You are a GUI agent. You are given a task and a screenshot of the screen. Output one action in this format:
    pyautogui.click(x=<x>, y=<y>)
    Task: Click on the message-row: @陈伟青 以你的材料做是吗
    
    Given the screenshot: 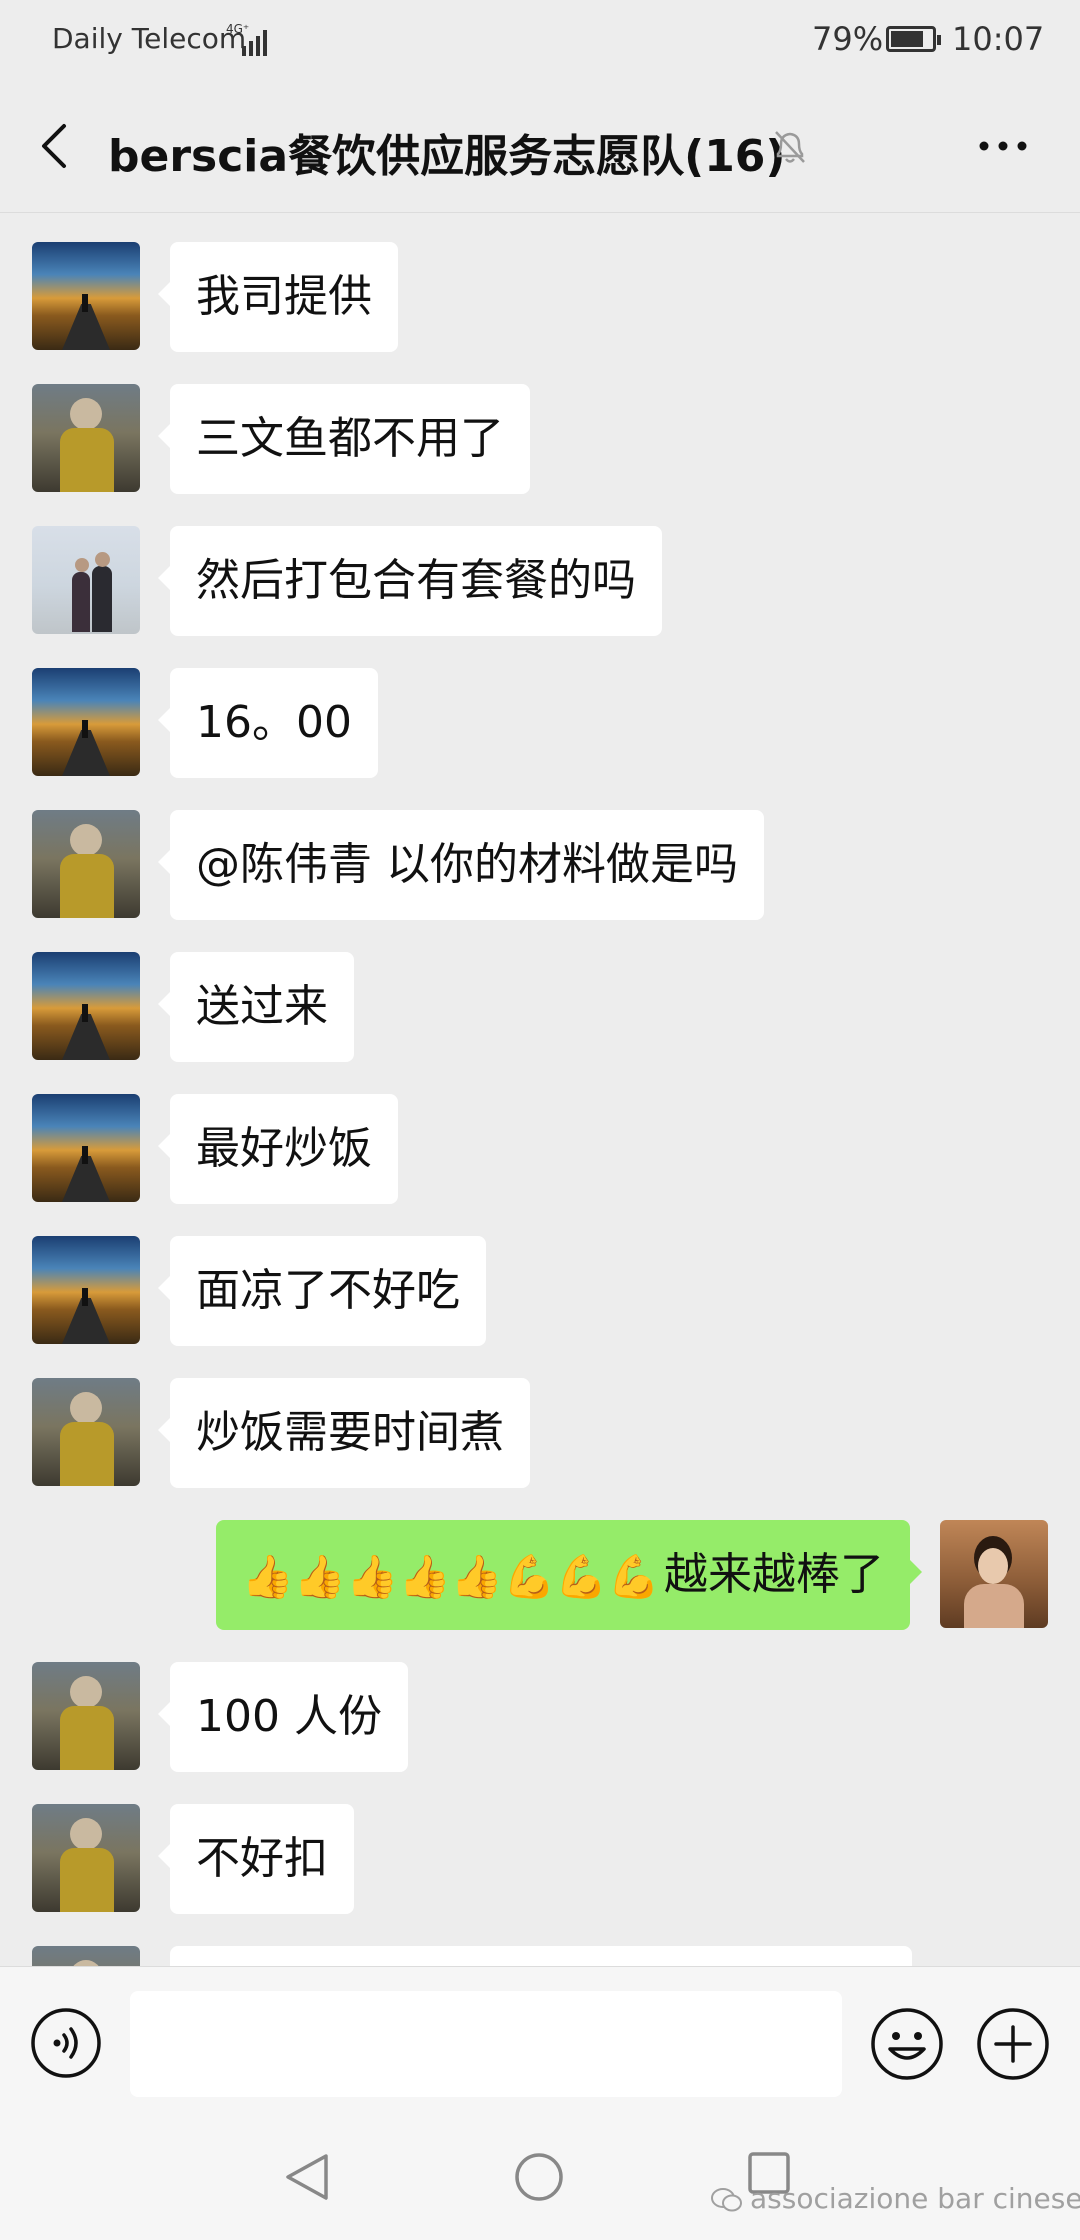 What is the action you would take?
    pyautogui.click(x=540, y=865)
    